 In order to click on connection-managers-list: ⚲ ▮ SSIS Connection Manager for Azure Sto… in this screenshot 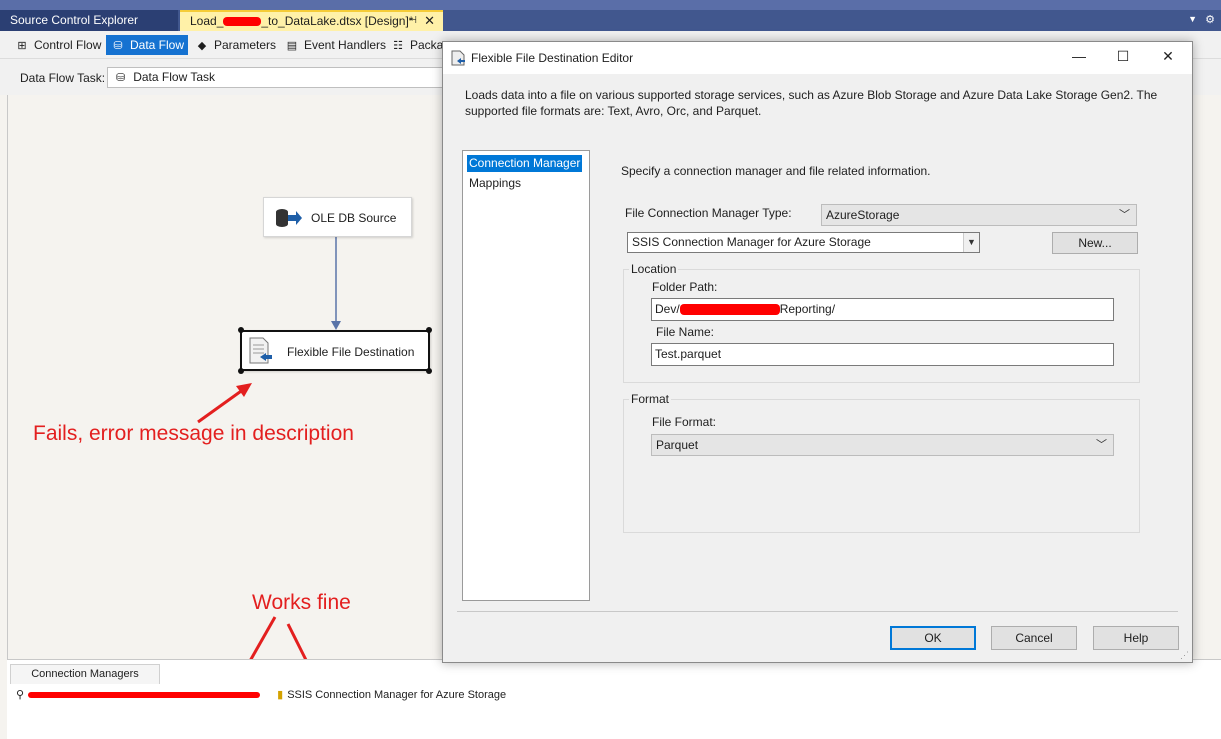, I will do `click(261, 696)`.